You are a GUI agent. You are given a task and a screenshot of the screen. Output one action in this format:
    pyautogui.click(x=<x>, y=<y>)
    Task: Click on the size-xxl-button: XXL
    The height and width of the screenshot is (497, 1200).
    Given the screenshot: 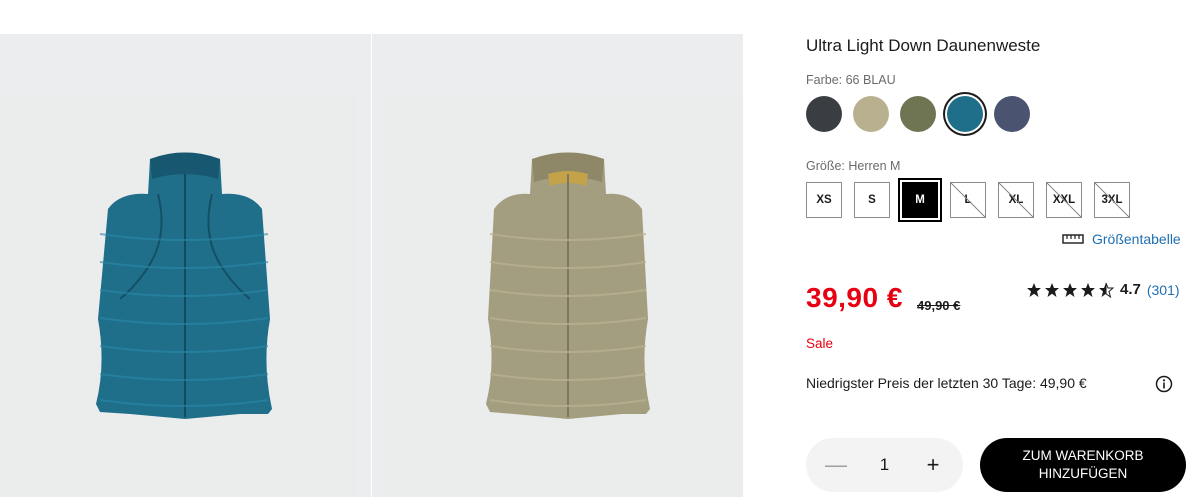 What is the action you would take?
    pyautogui.click(x=1064, y=200)
    